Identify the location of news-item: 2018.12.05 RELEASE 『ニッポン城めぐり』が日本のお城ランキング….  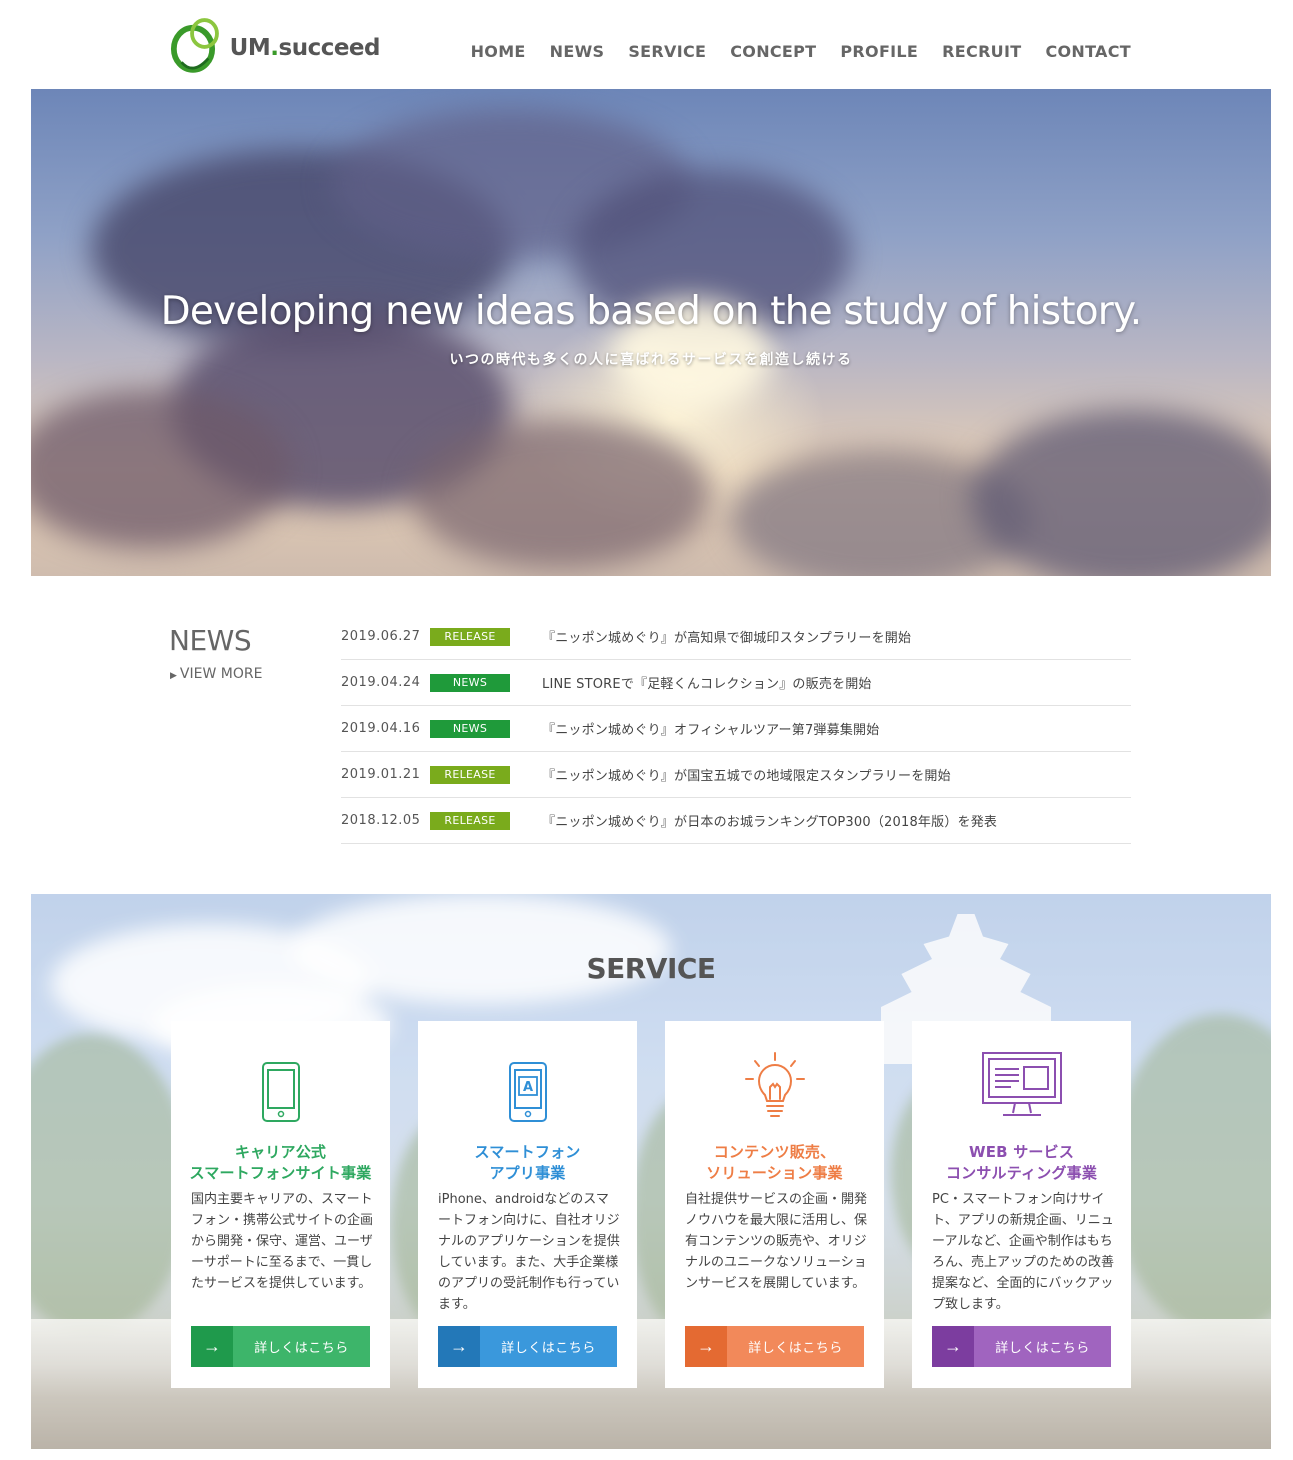
(736, 821).